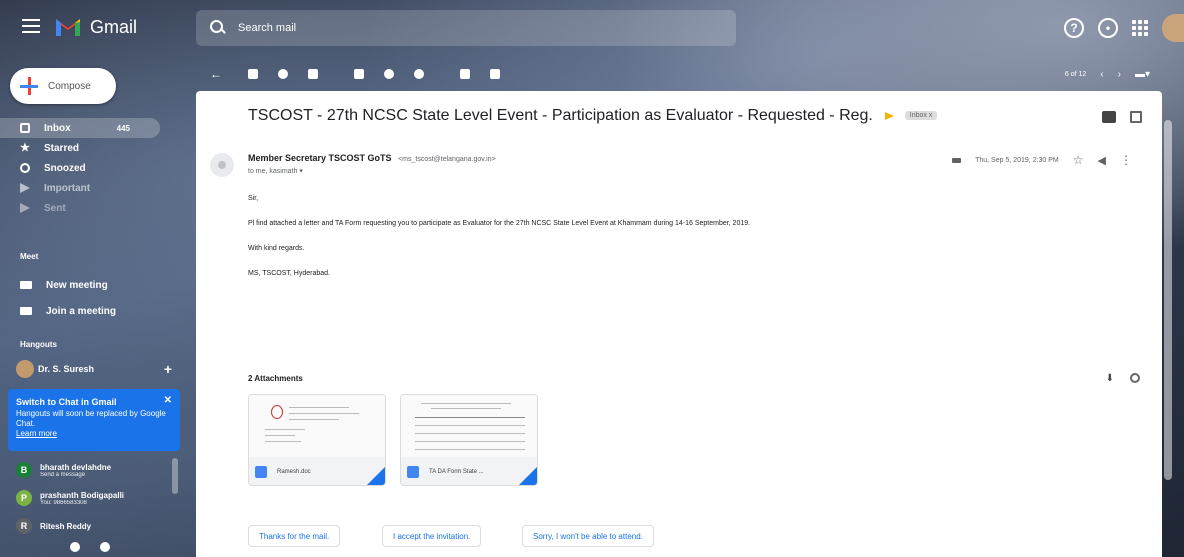 The image size is (1184, 557). I want to click on attachment-card: Ramesh.doc, so click(317, 440).